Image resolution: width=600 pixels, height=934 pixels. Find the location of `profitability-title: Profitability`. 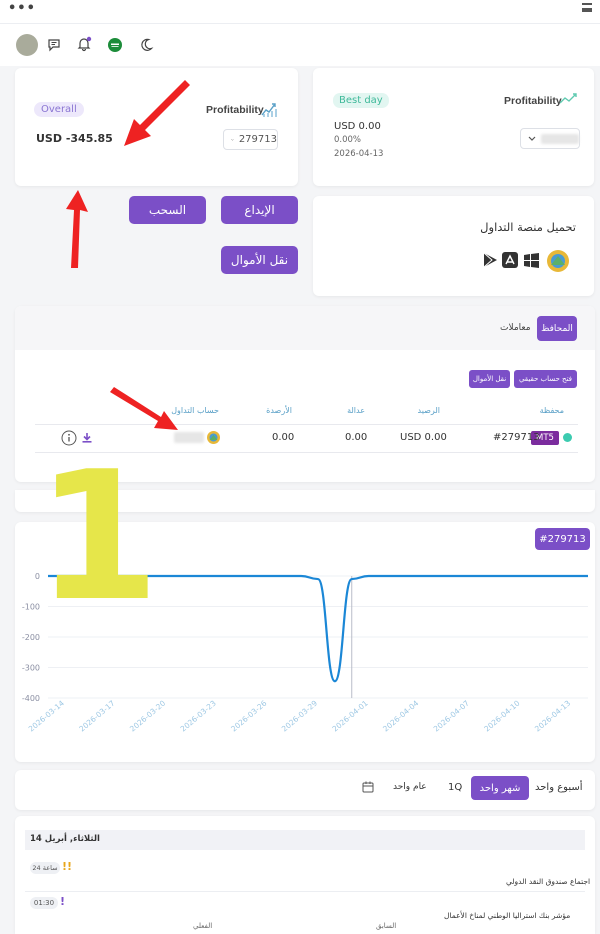

profitability-title: Profitability is located at coordinates (235, 110).